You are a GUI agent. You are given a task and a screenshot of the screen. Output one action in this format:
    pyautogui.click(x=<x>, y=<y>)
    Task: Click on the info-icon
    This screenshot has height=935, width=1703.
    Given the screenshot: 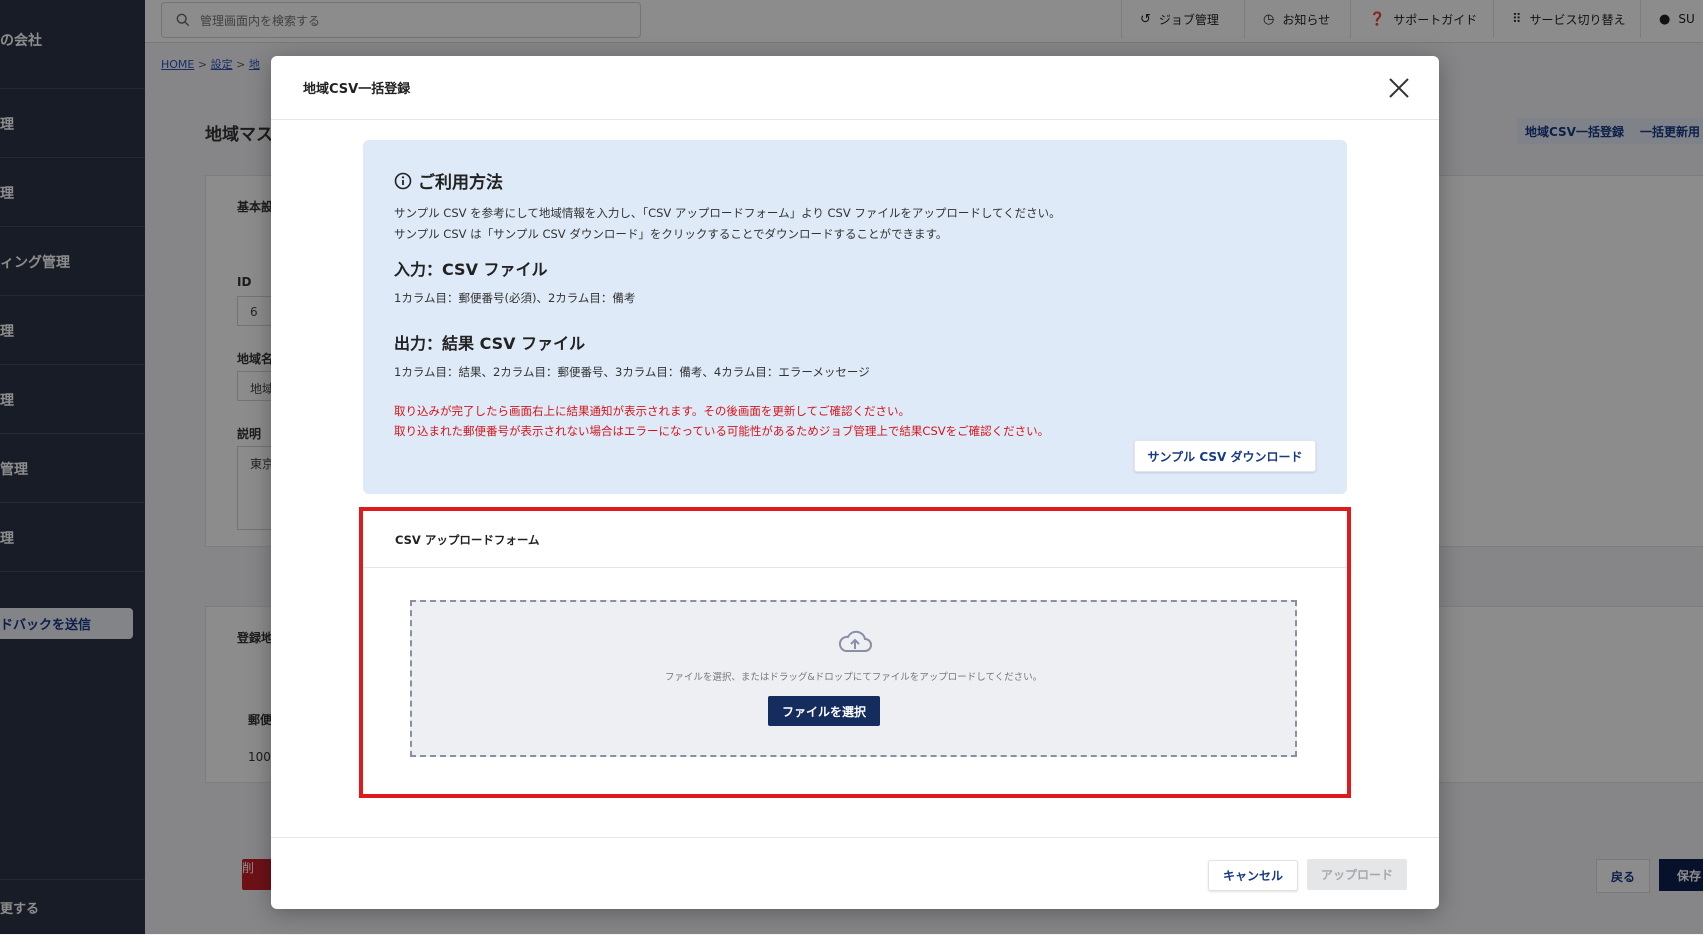 What is the action you would take?
    pyautogui.click(x=403, y=180)
    